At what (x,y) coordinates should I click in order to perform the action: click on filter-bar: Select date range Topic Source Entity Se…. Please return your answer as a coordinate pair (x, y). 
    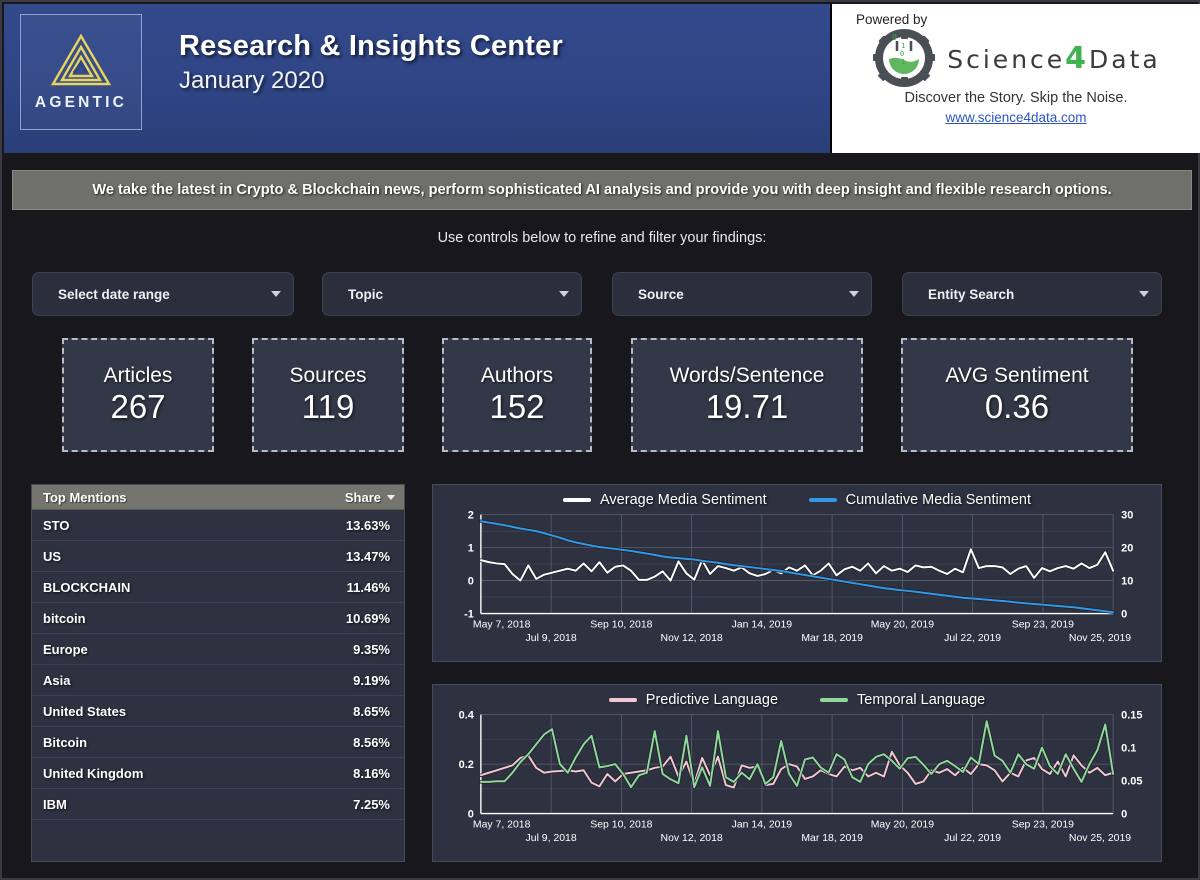
    Looking at the image, I should click on (602, 294).